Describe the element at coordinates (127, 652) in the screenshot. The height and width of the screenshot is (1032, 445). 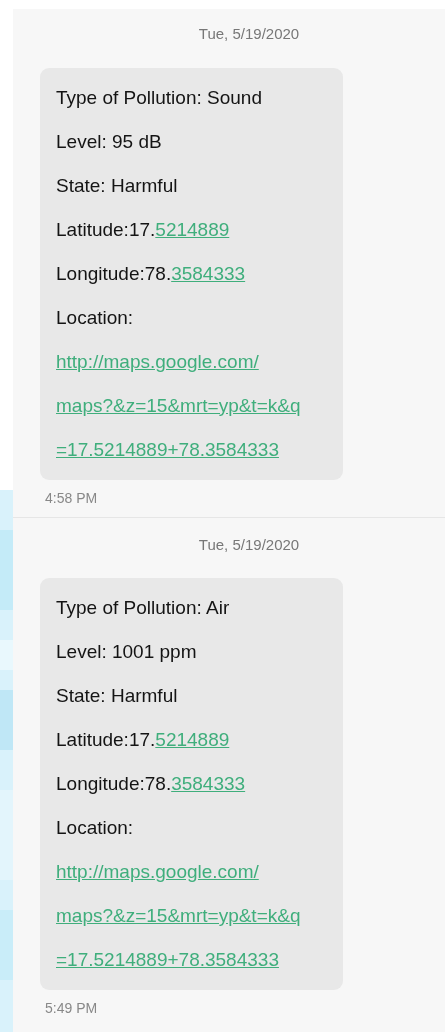
I see `message-line: Level: 1001 ppm` at that location.